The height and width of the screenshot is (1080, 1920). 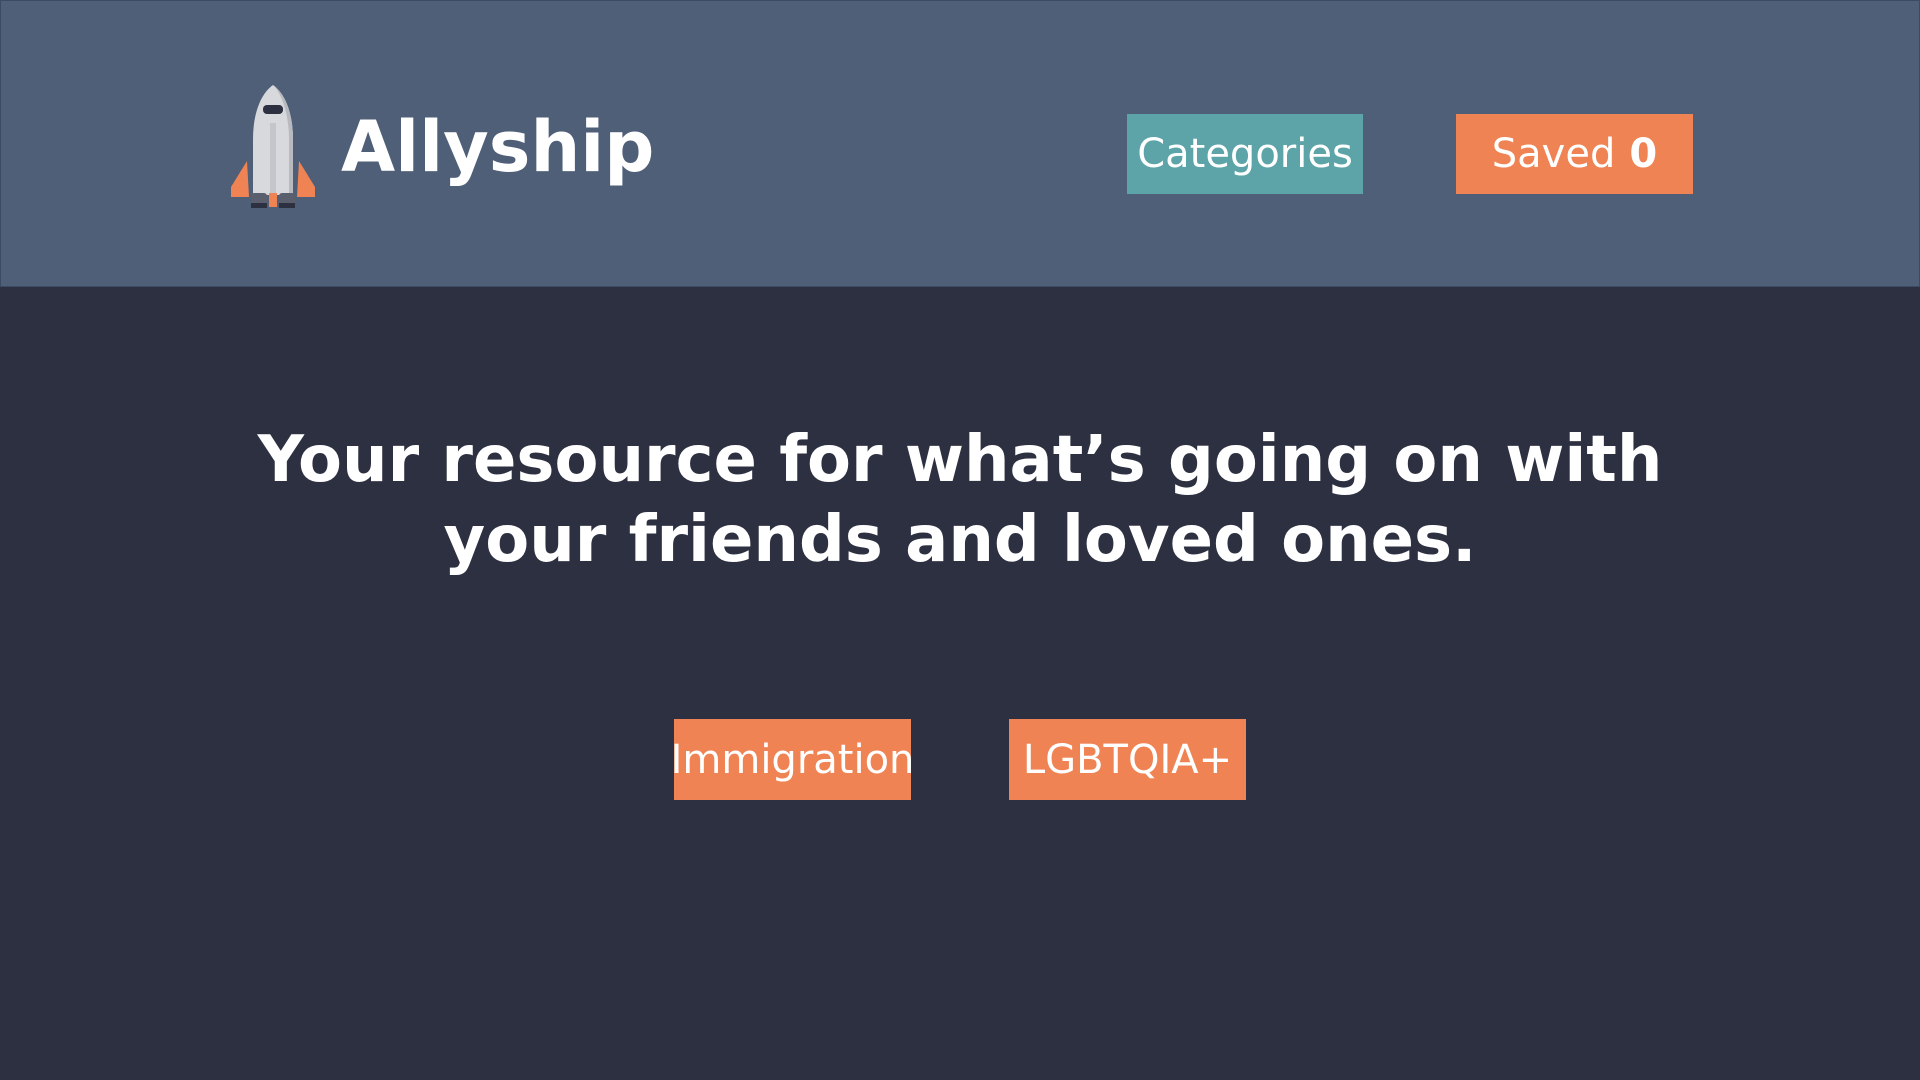 I want to click on category-label-lgbtqia: LGBTQIA+, so click(x=1127, y=759).